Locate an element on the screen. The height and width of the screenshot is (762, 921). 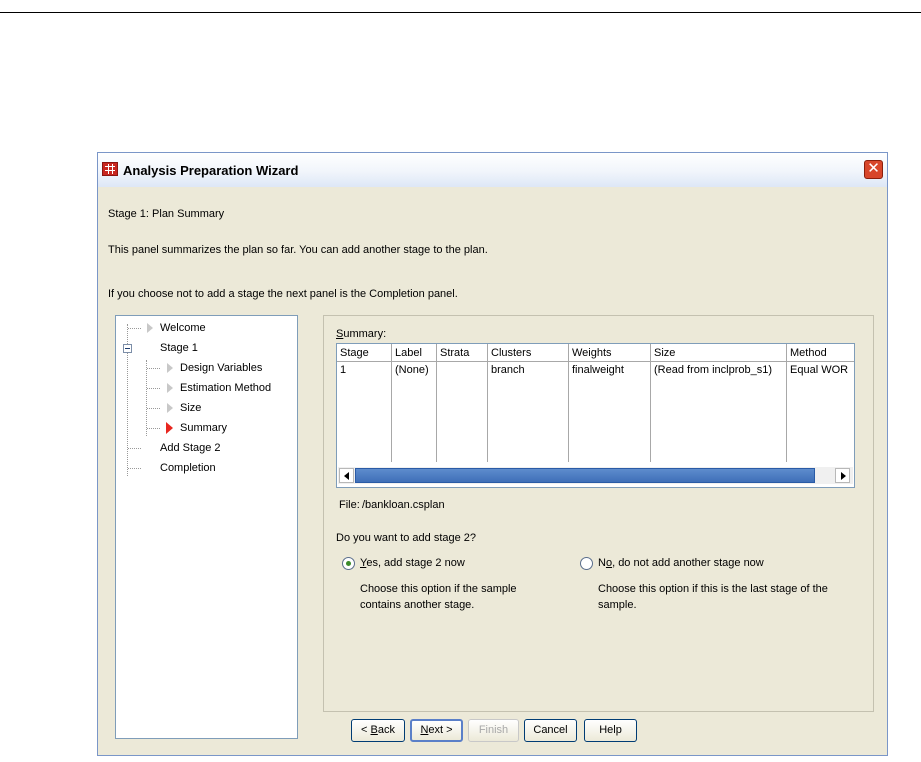
tree-item-summary: Summary is located at coordinates (203, 428).